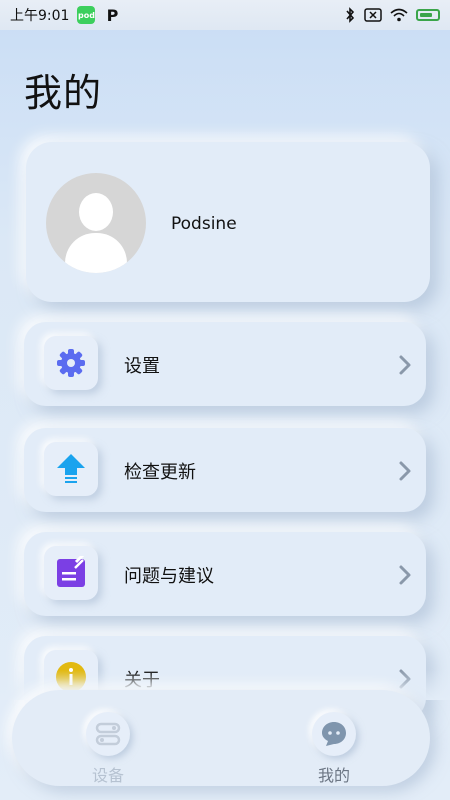 The height and width of the screenshot is (800, 450). I want to click on upload-arrow-icon, so click(71, 468).